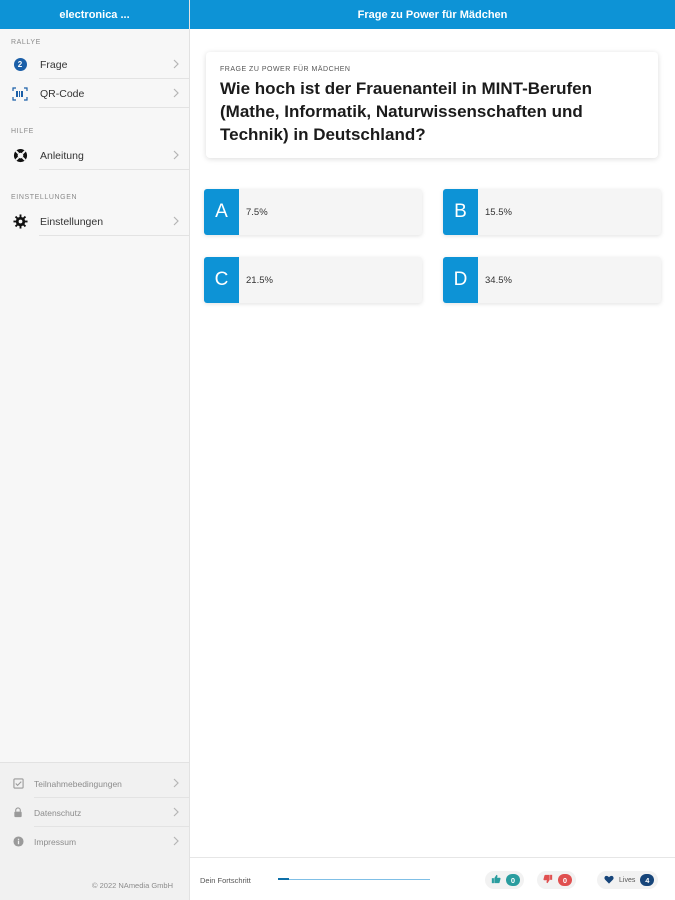 This screenshot has height=900, width=675. What do you see at coordinates (58, 812) in the screenshot?
I see `sidebar-item-label: Datenschutz` at bounding box center [58, 812].